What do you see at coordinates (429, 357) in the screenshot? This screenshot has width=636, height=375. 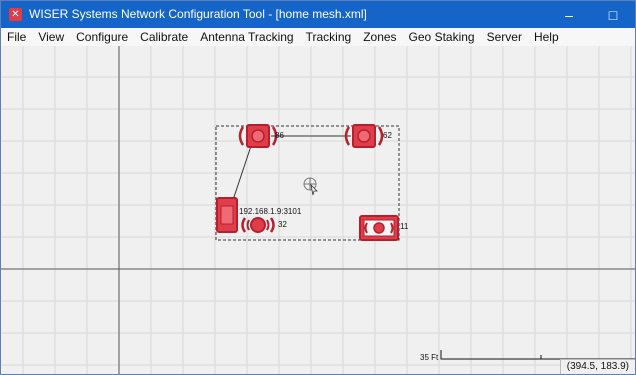 I see `scale-label: 35 Ft` at bounding box center [429, 357].